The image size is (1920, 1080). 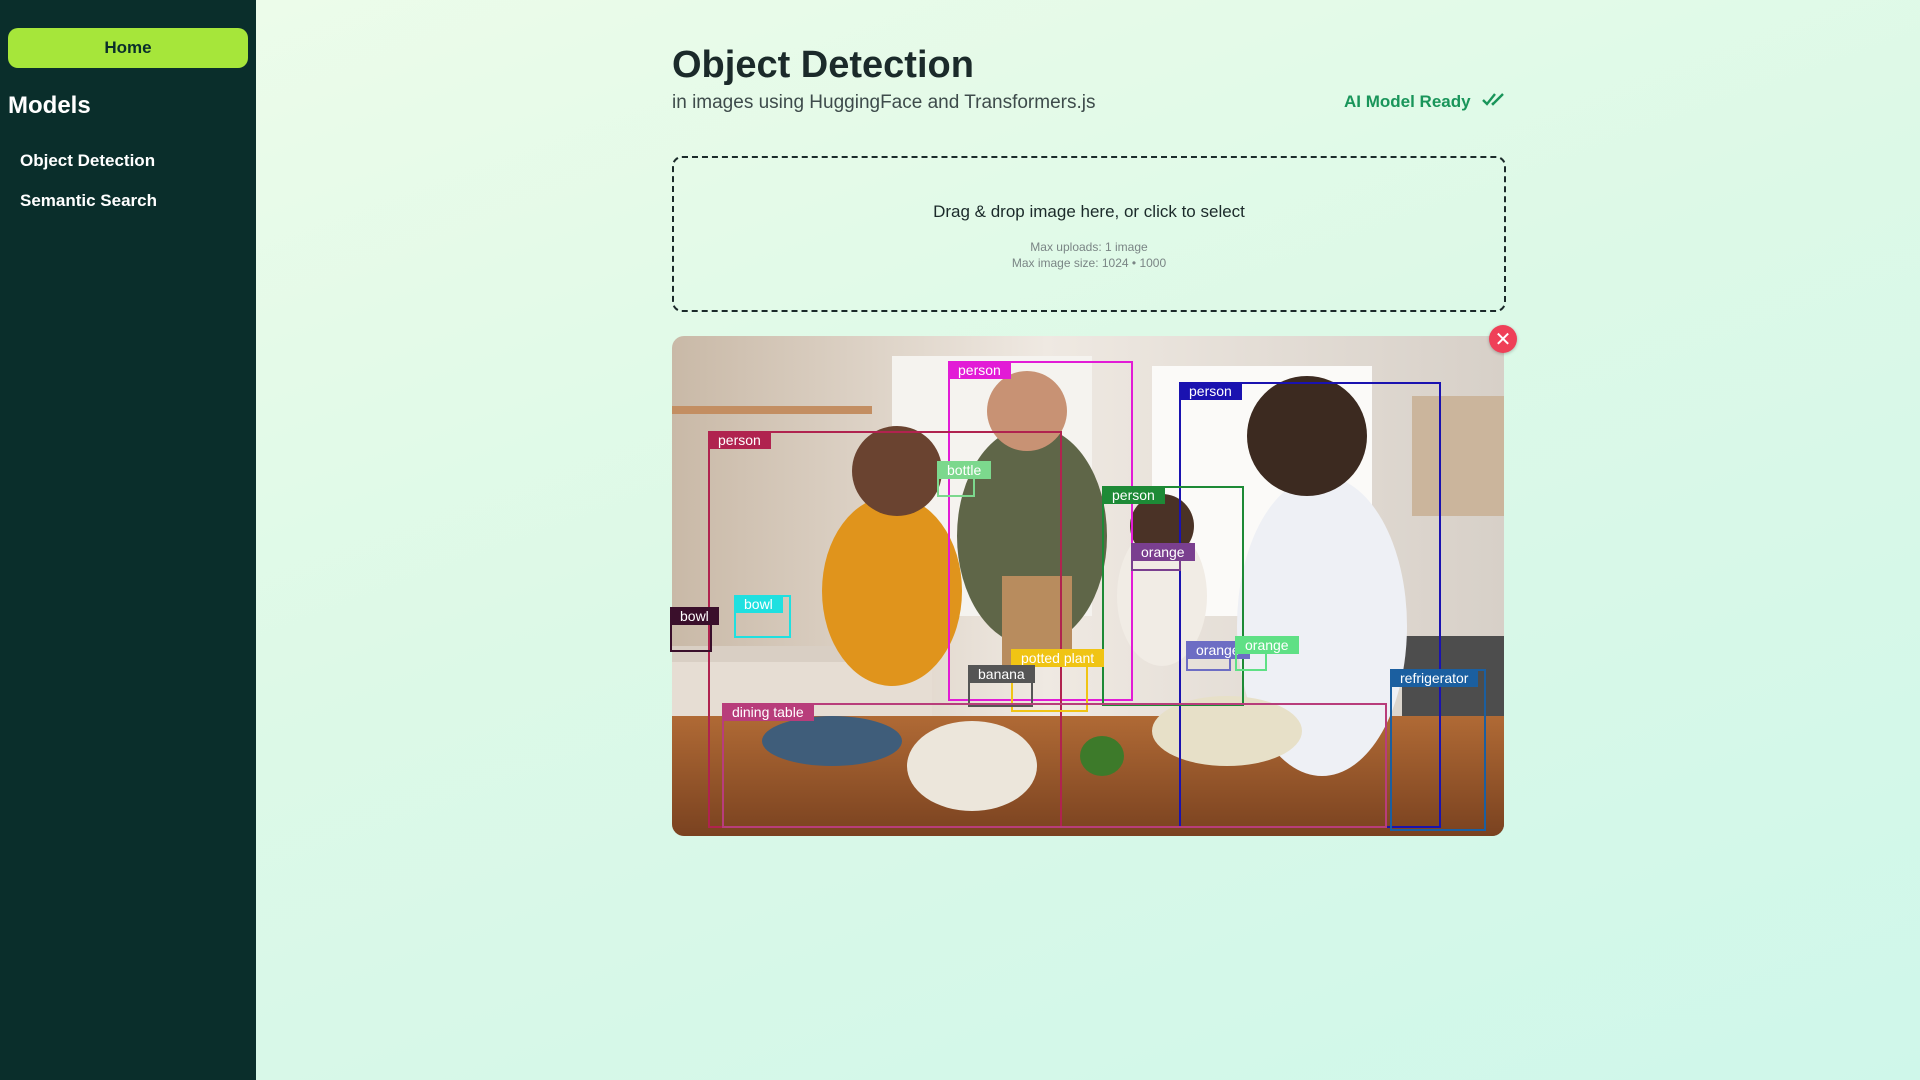 I want to click on detection-label: banana, so click(x=1001, y=674).